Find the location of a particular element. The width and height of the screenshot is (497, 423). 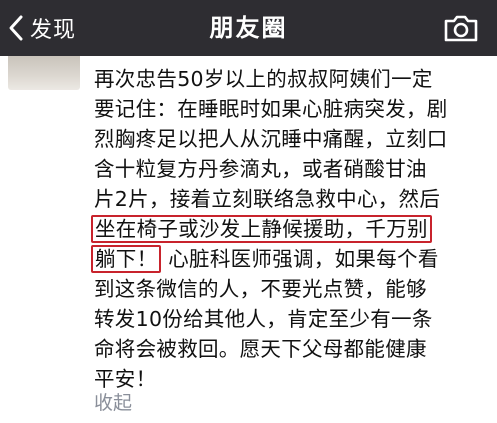

highlighted-text: 躺下！ is located at coordinates (126, 259).